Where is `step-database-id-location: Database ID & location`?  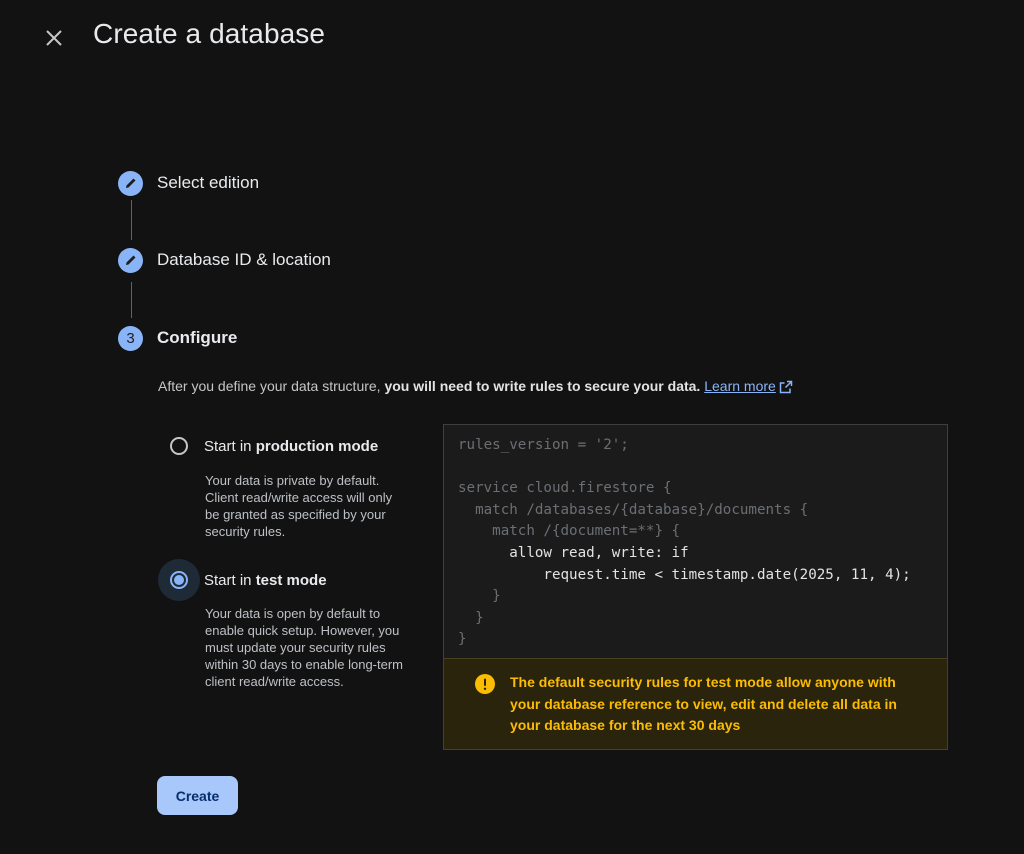 step-database-id-location: Database ID & location is located at coordinates (224, 260).